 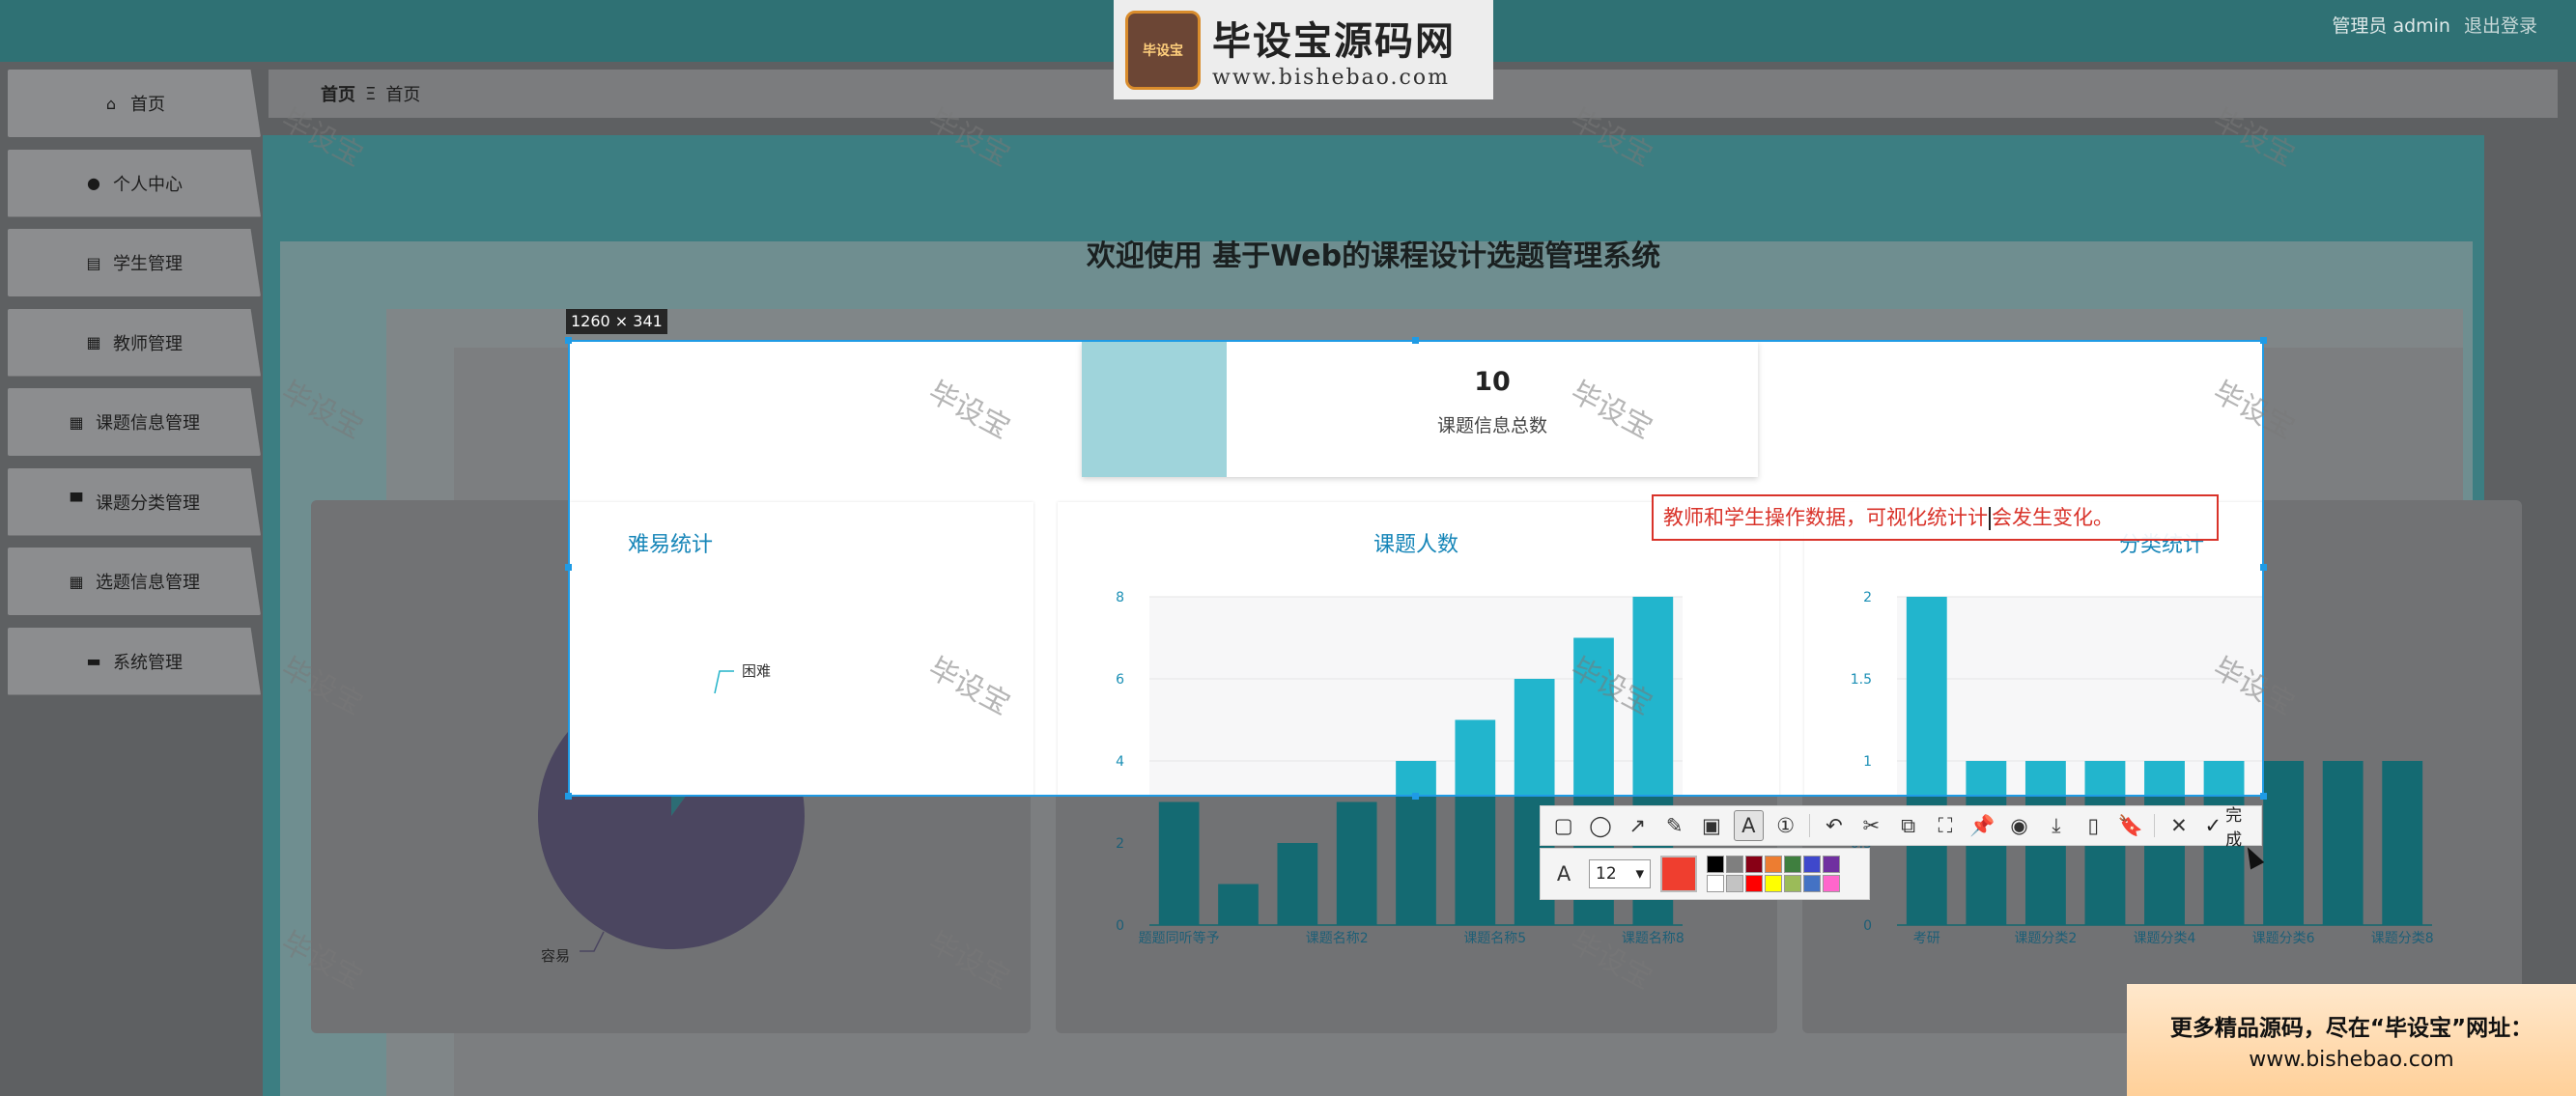 What do you see at coordinates (2213, 825) in the screenshot?
I see `check-icon: ✓` at bounding box center [2213, 825].